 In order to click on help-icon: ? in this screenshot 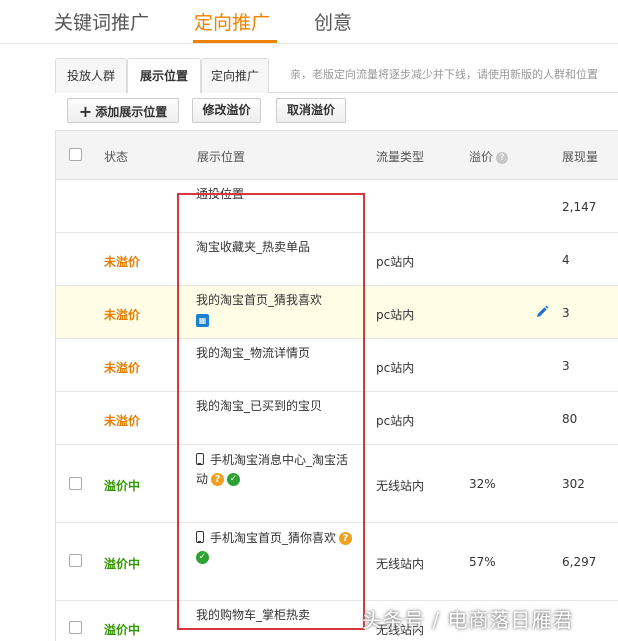, I will do `click(502, 157)`.